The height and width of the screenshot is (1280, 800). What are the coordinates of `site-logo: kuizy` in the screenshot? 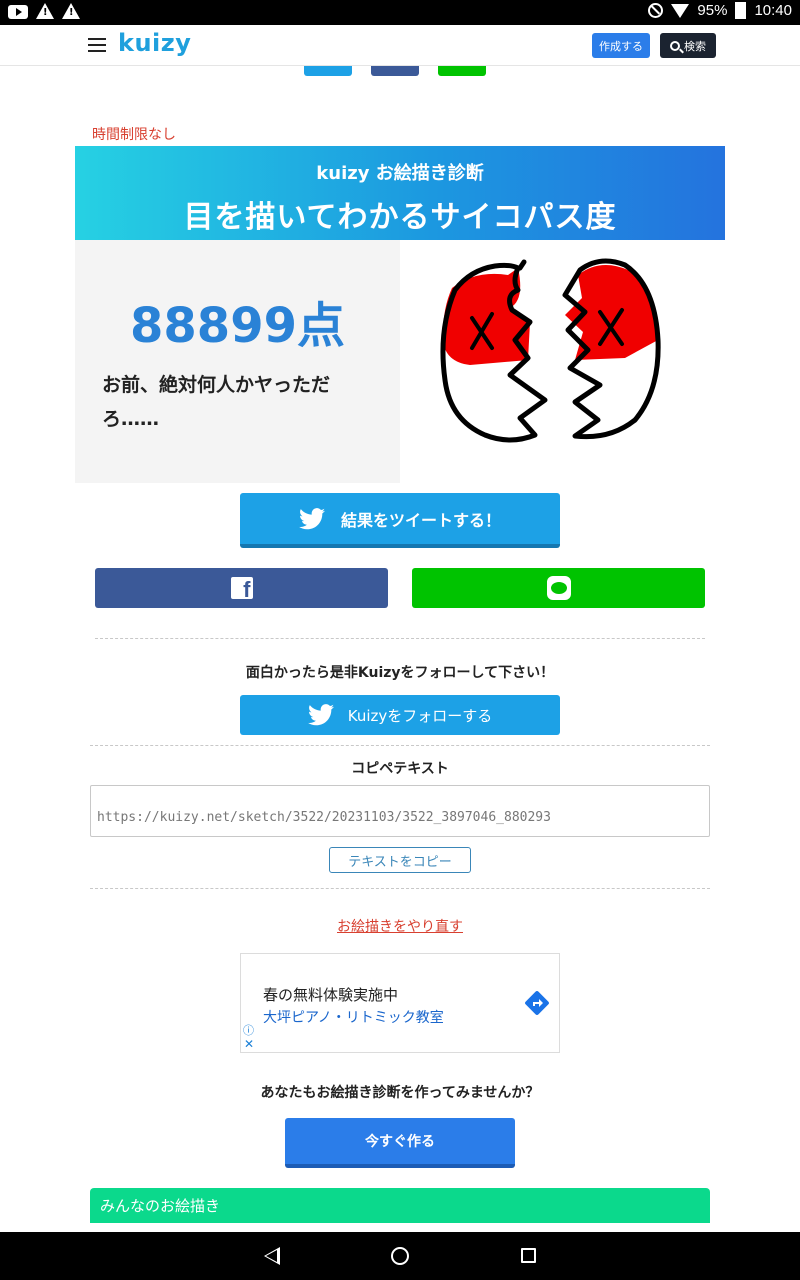 It's located at (154, 43).